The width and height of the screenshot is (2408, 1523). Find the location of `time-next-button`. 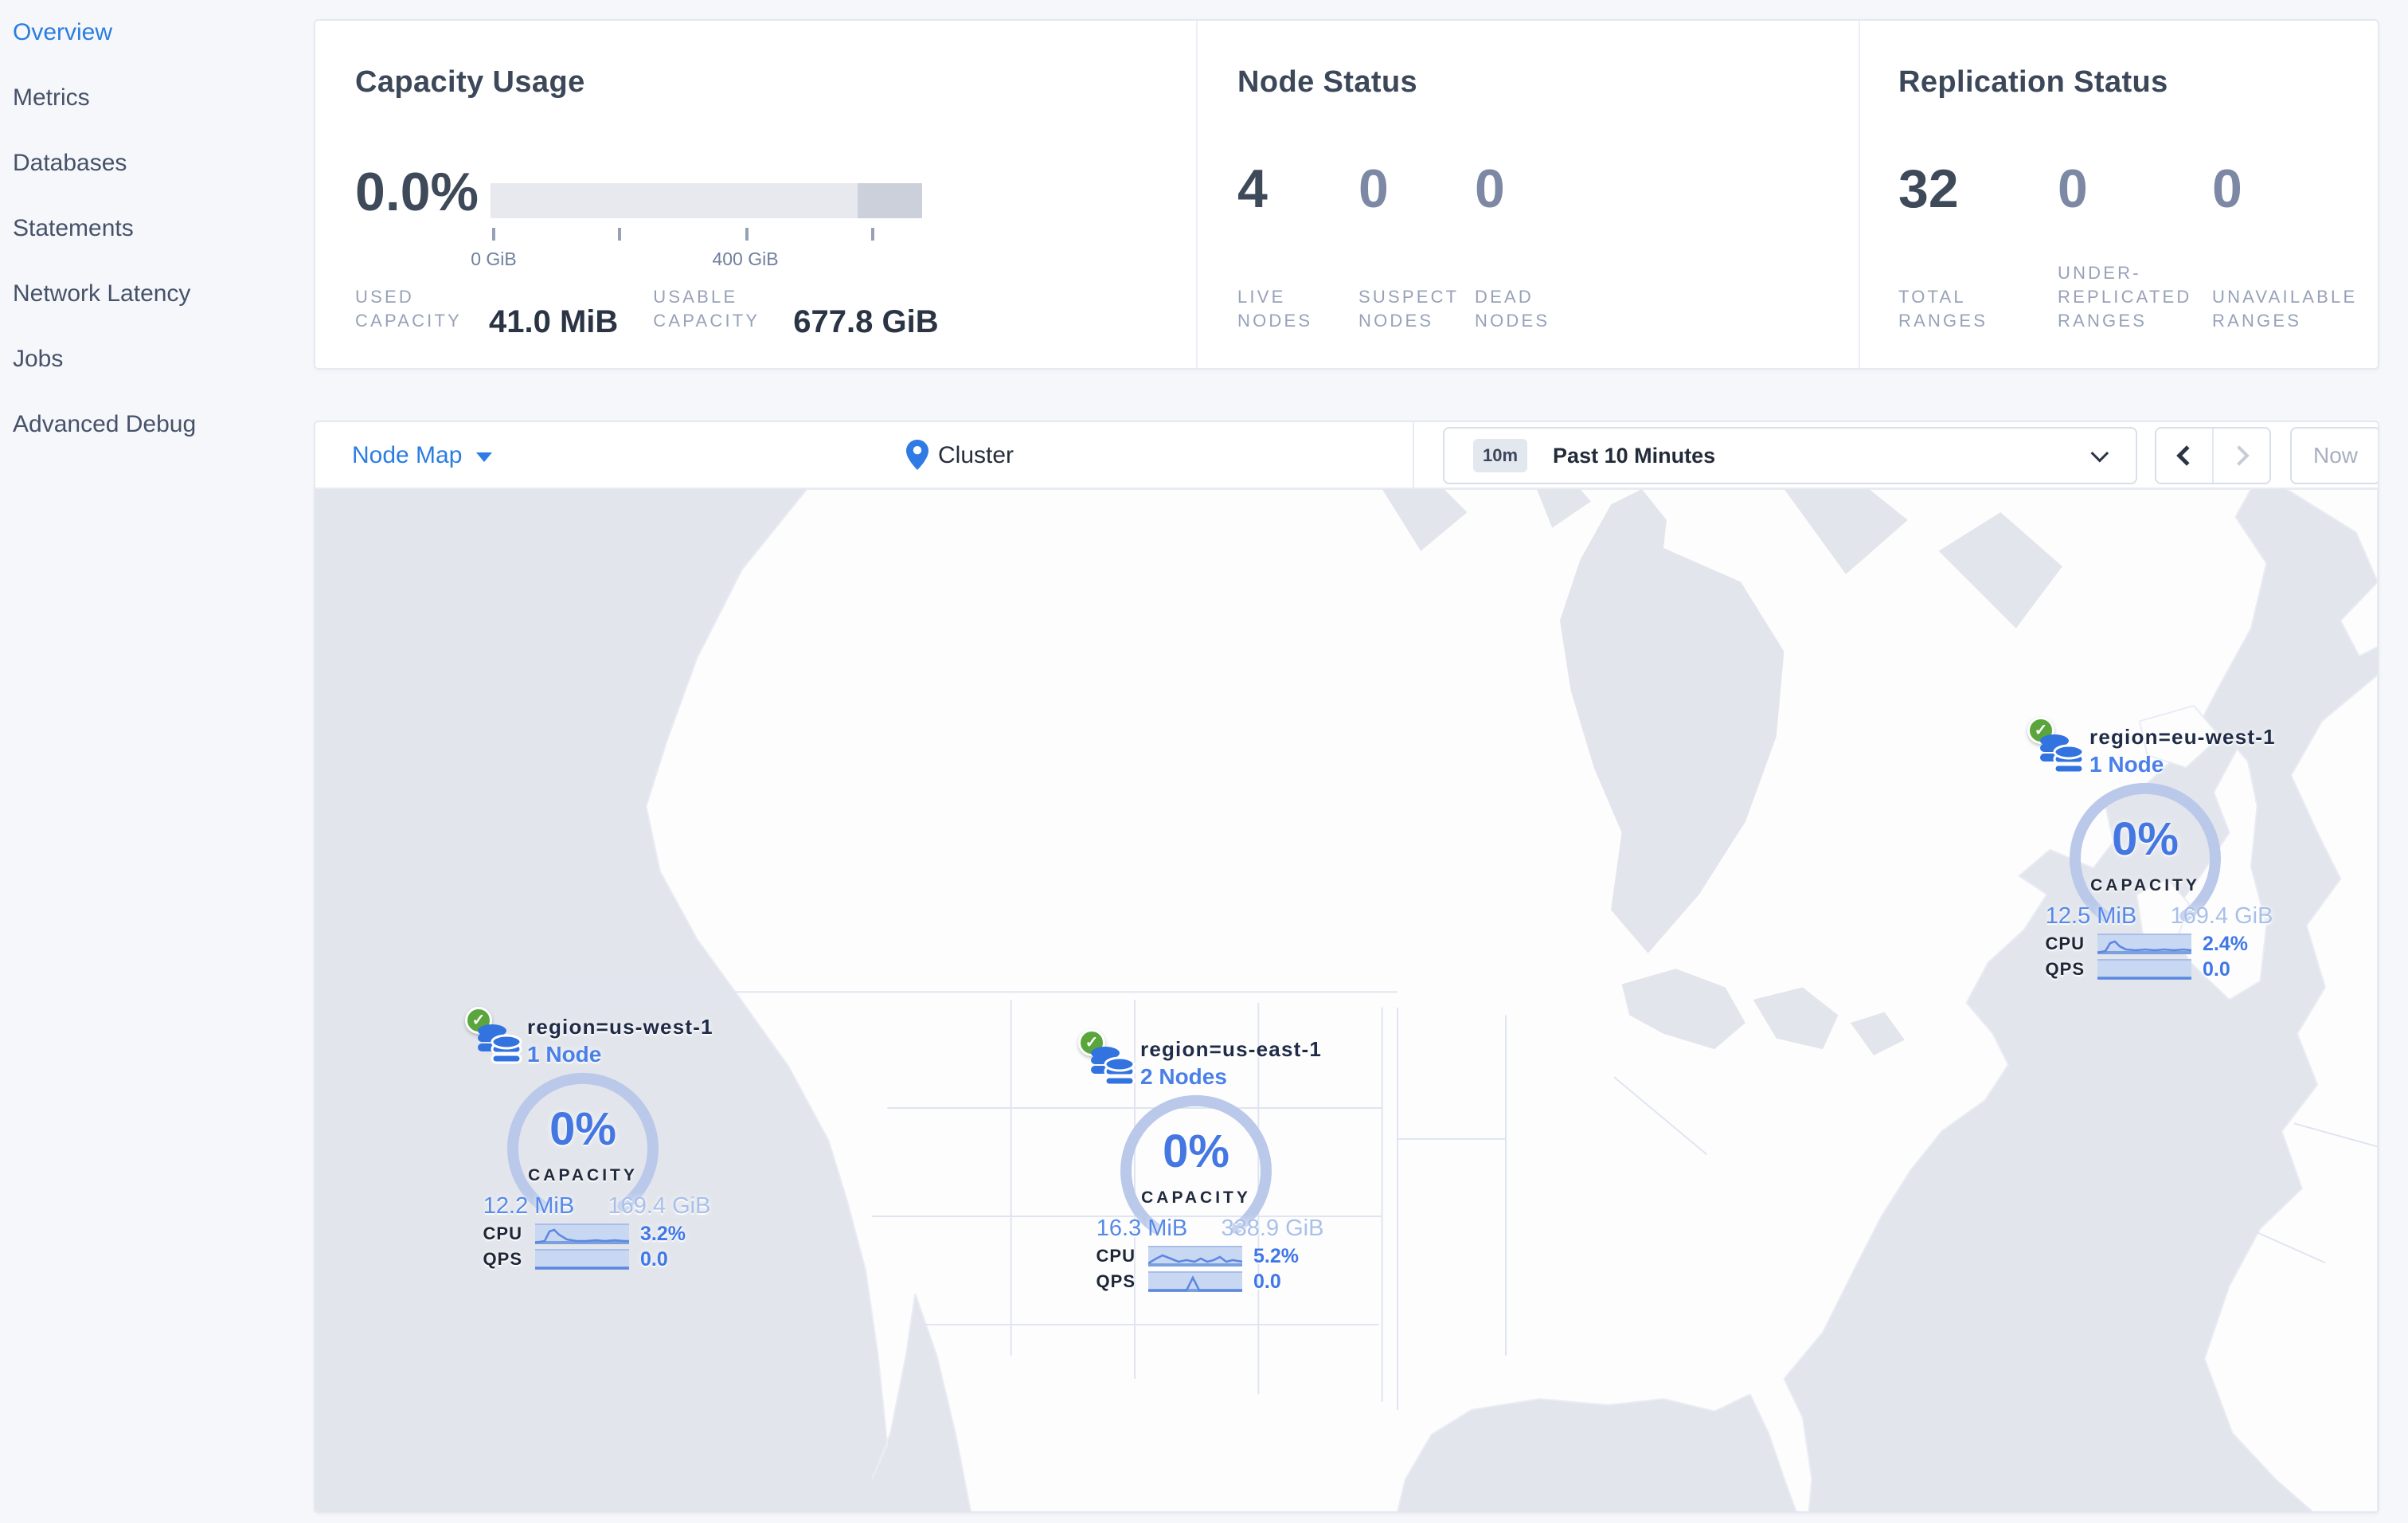

time-next-button is located at coordinates (2240, 456).